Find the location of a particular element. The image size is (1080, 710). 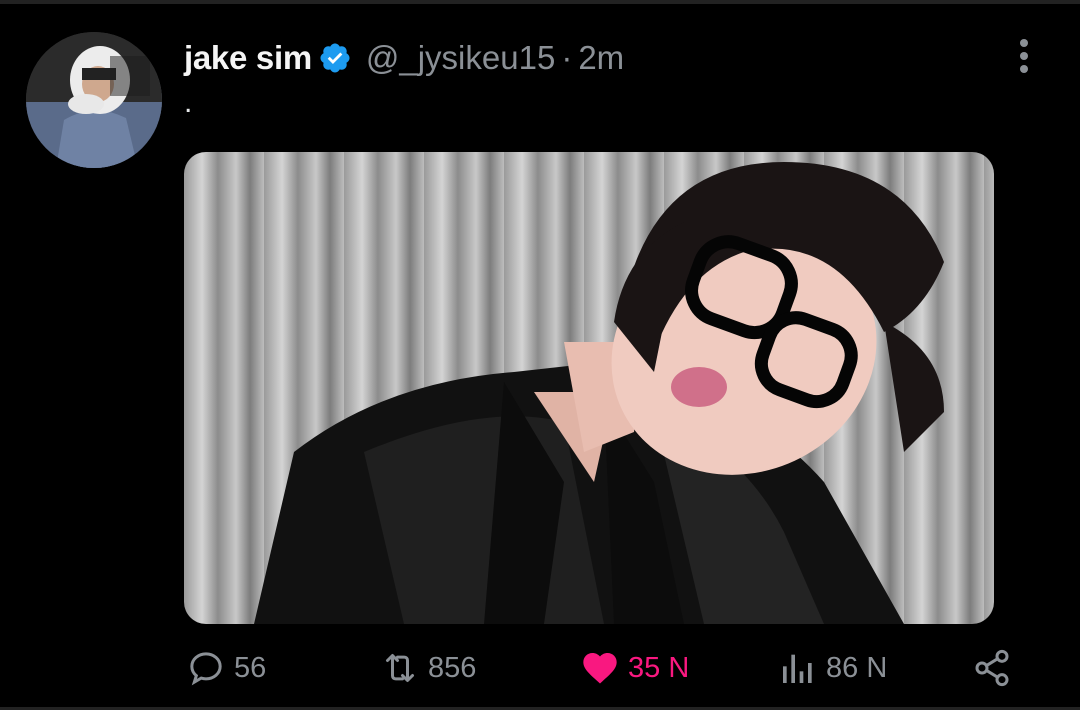

timestamp: 2m is located at coordinates (601, 58).